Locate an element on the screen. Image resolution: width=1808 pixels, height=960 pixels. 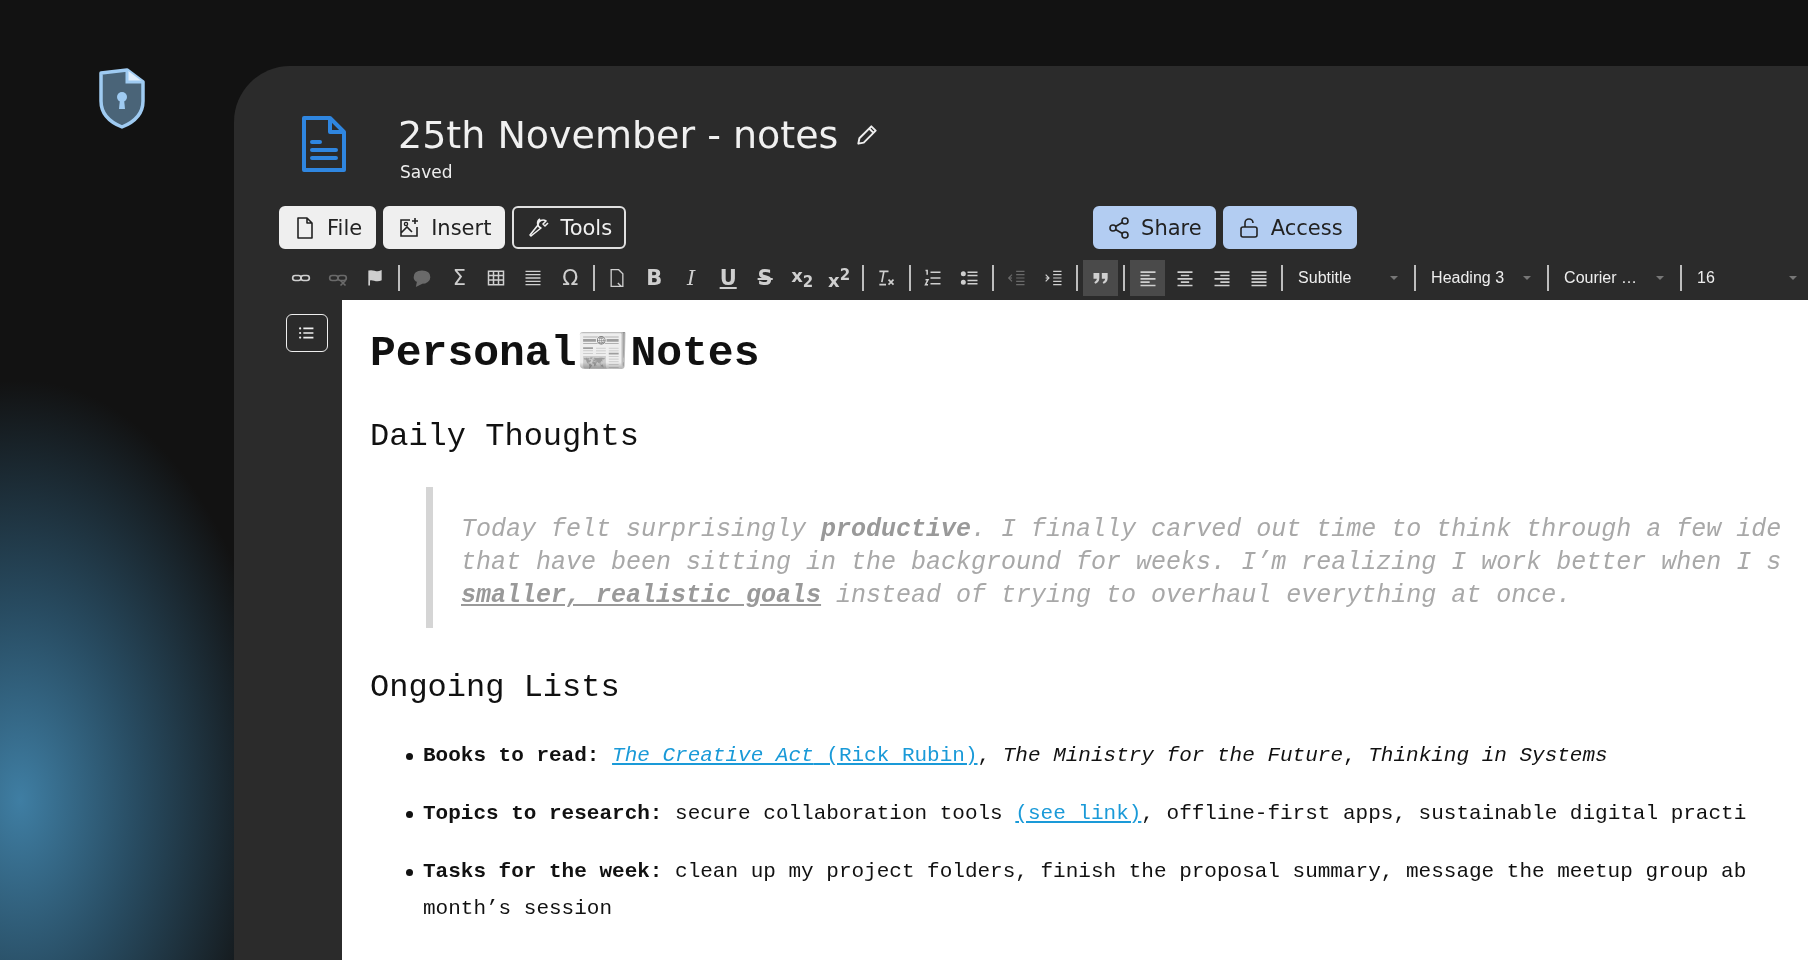
align-left-tool-button is located at coordinates (1148, 278).